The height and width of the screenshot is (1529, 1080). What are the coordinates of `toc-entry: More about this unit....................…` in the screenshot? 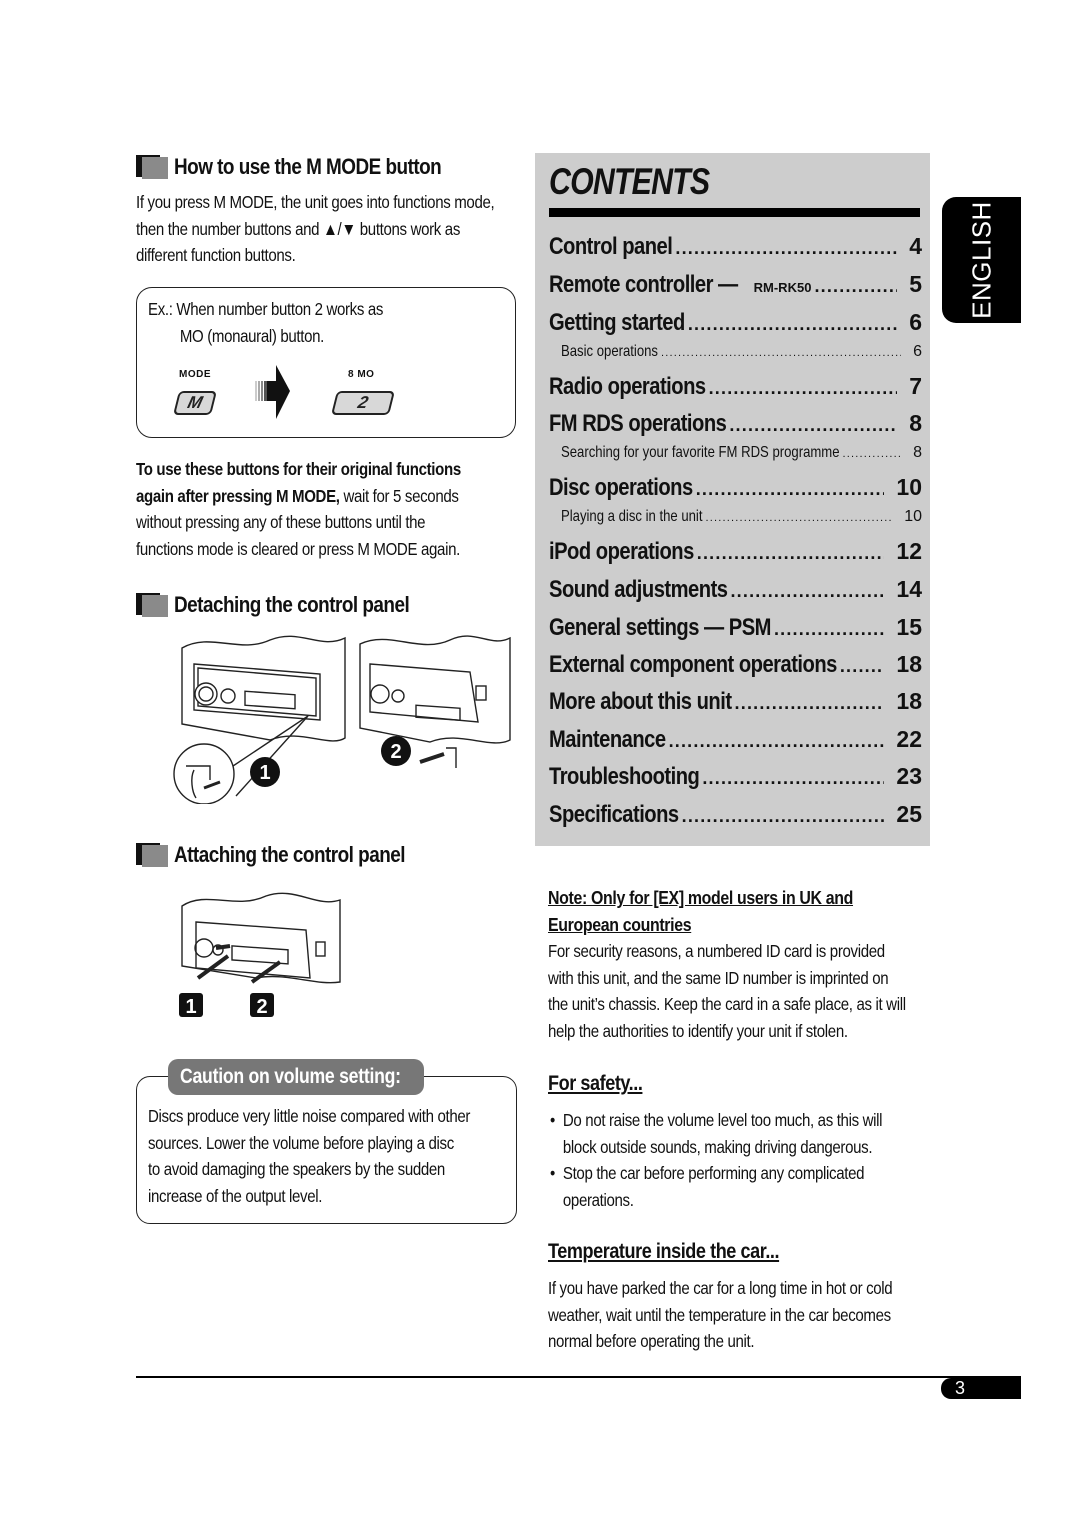 It's located at (735, 702).